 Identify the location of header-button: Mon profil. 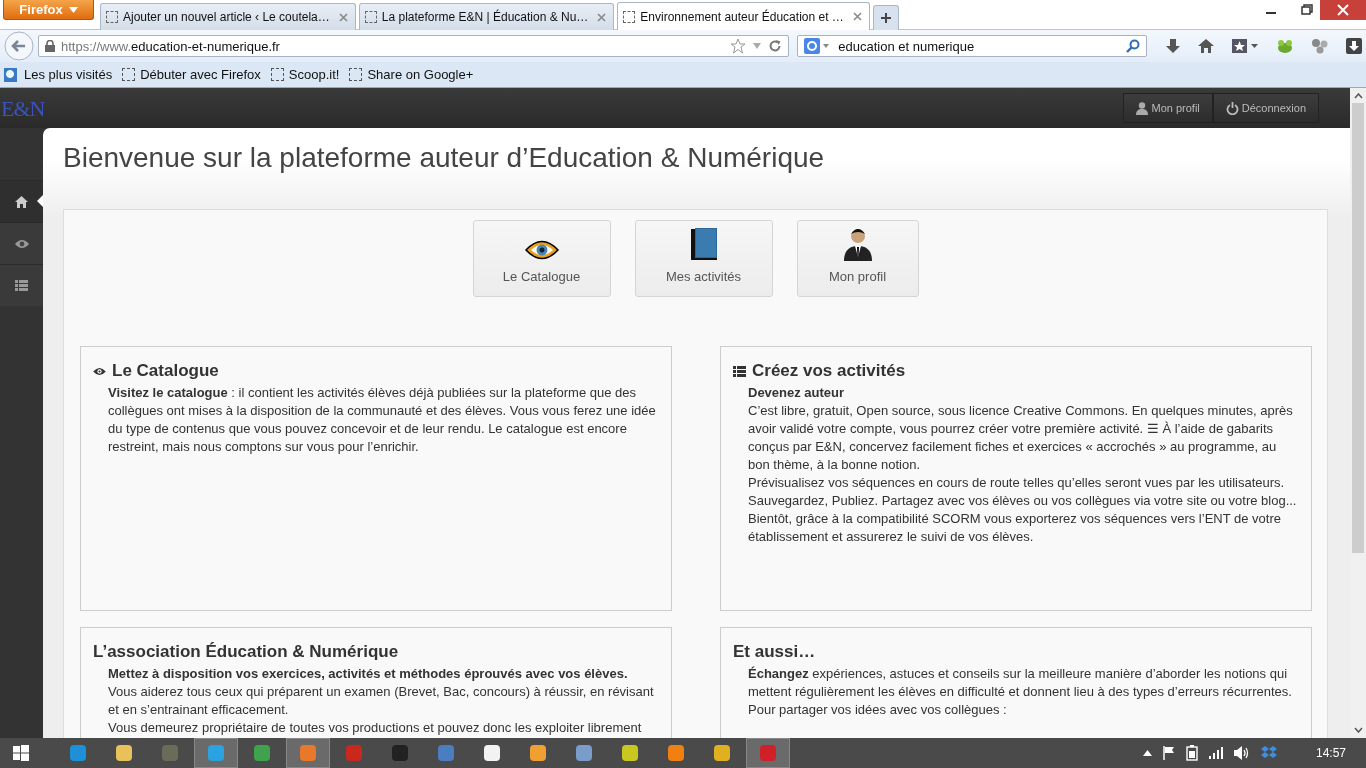
(1168, 108).